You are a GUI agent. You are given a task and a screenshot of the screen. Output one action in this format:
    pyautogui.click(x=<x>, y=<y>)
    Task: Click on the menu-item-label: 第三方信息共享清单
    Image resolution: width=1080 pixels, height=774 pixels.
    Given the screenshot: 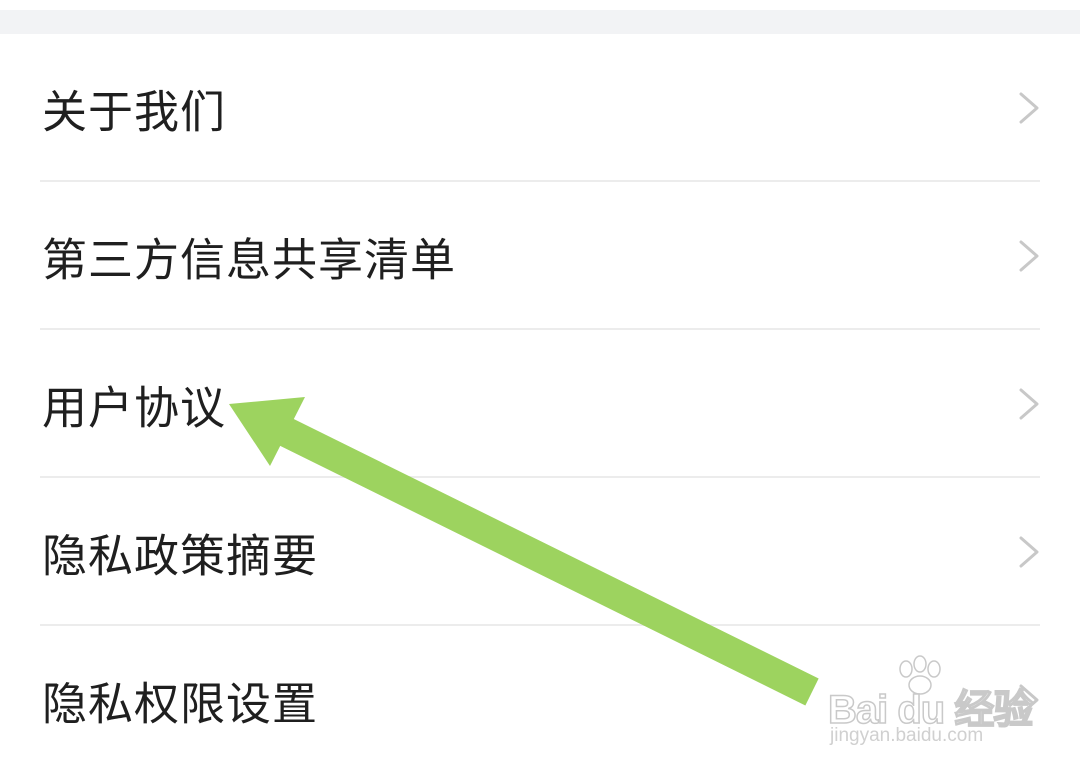 What is the action you would take?
    pyautogui.click(x=249, y=260)
    